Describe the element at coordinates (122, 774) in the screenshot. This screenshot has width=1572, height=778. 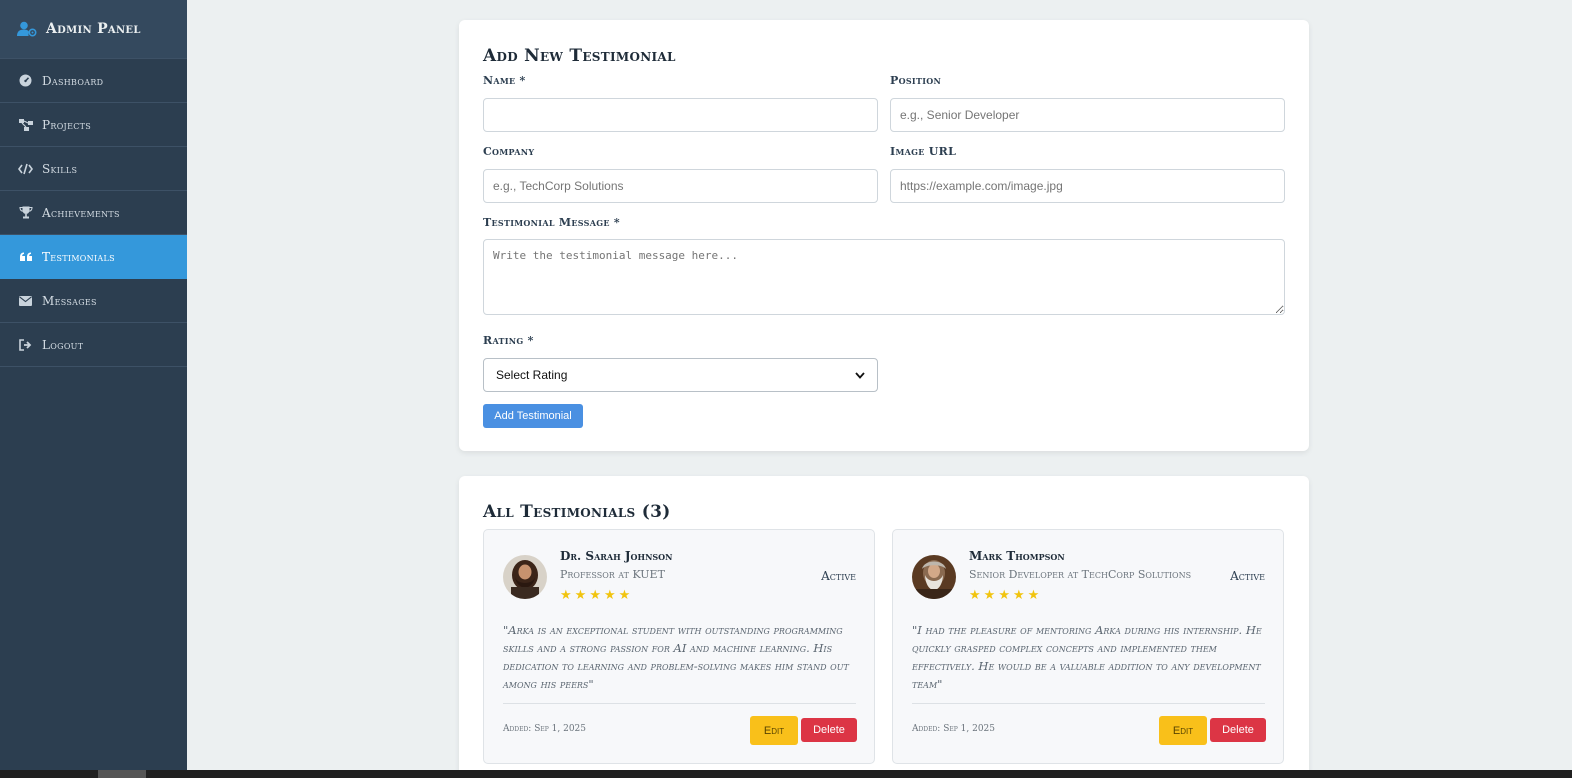
I see `taskbar-item` at that location.